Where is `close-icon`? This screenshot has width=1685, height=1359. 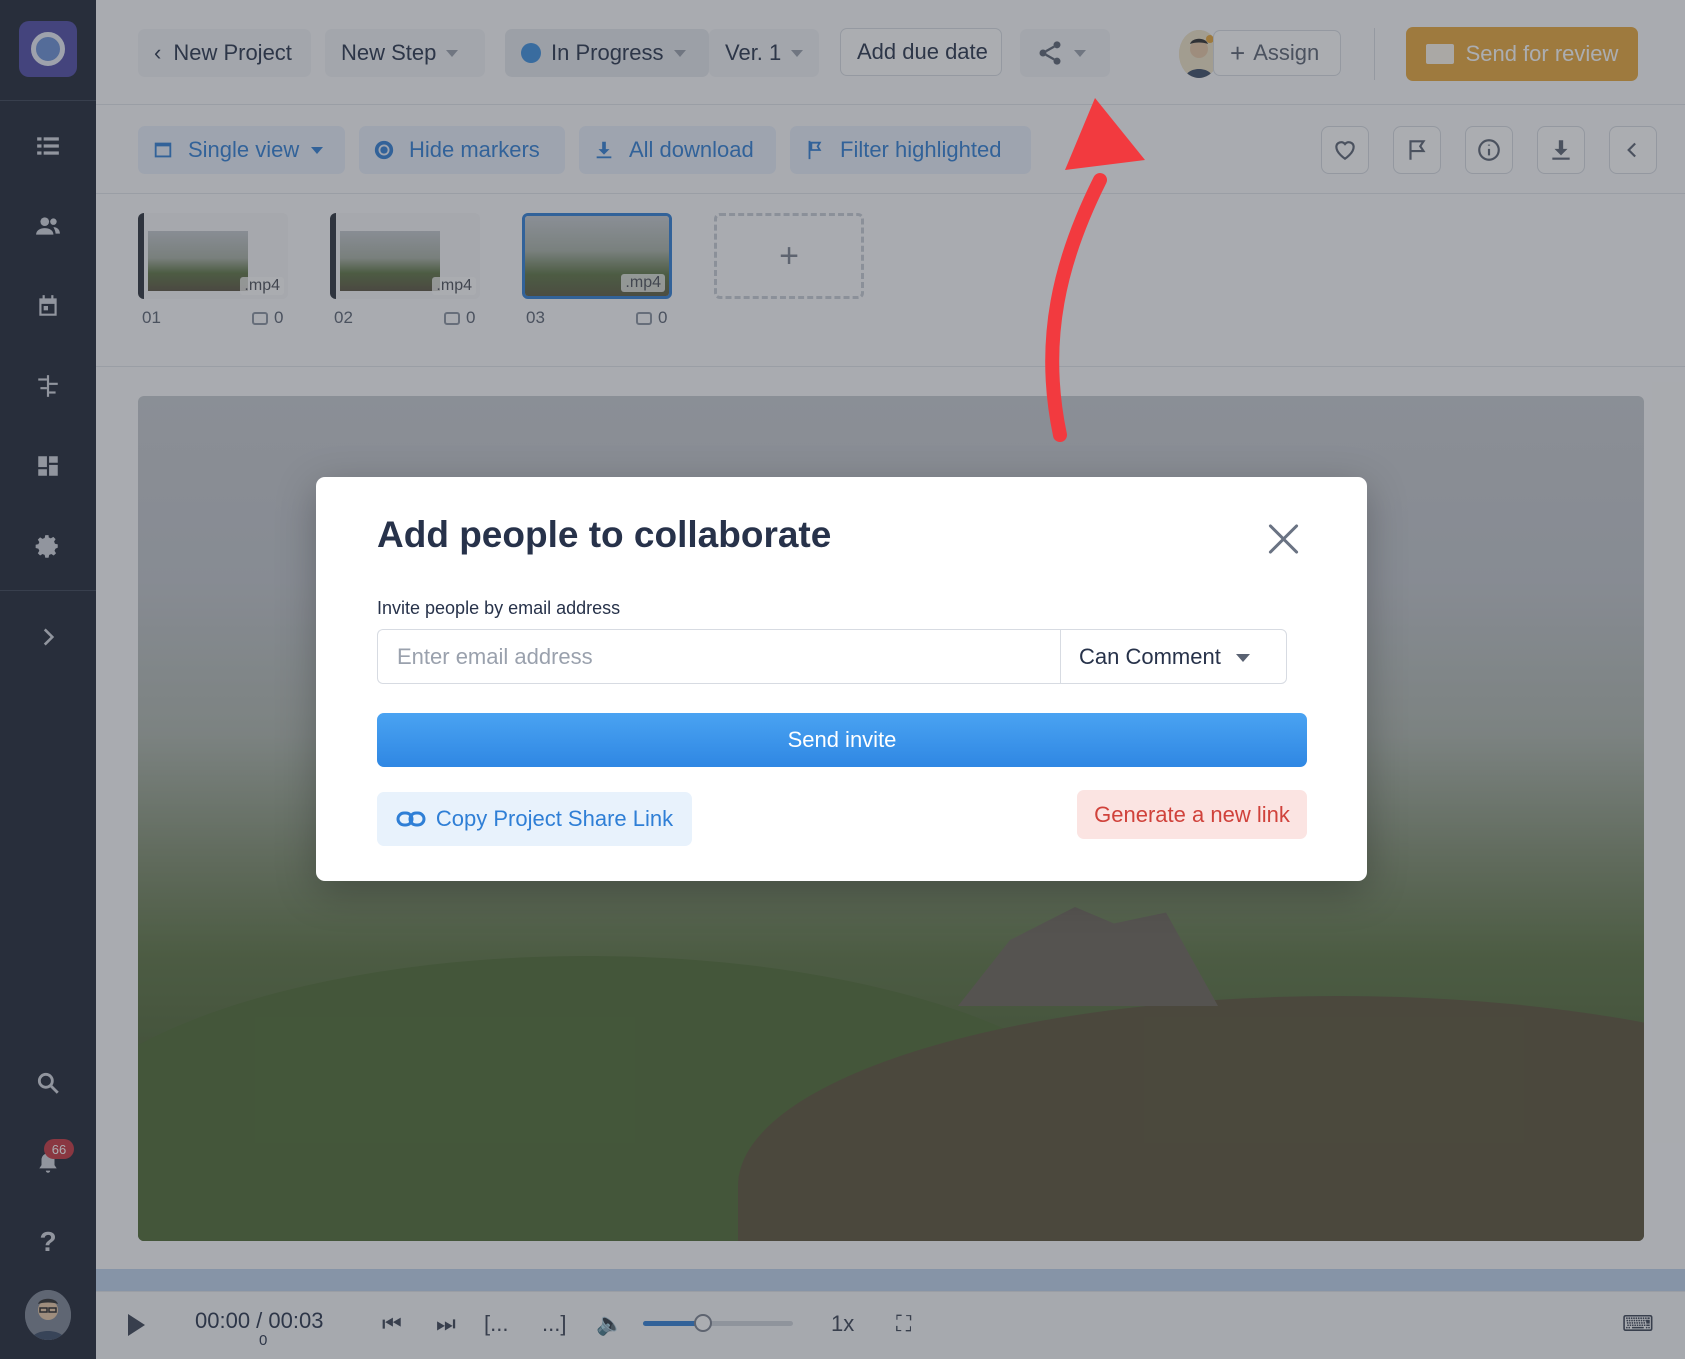
close-icon is located at coordinates (1284, 539).